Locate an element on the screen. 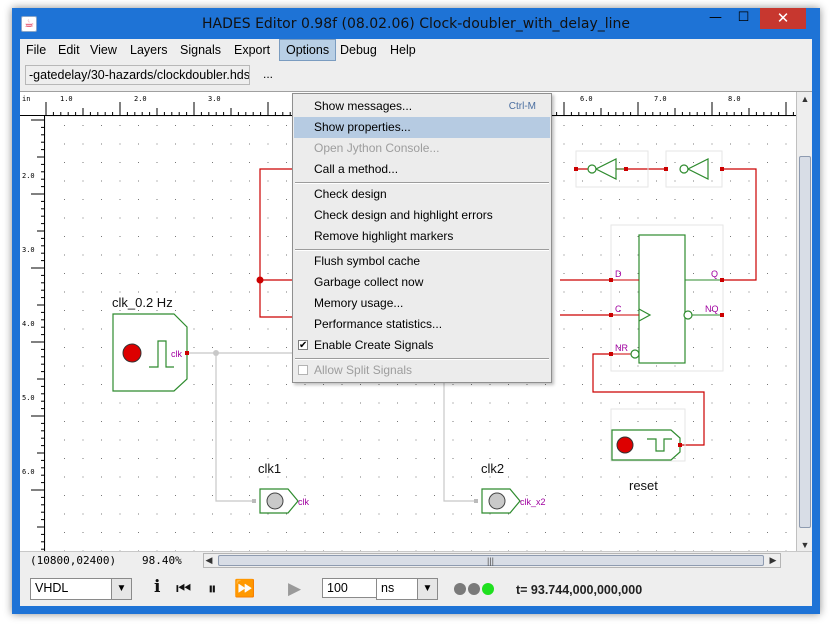 The width and height of the screenshot is (832, 632). pause-icon: ⏸ is located at coordinates (212, 589).